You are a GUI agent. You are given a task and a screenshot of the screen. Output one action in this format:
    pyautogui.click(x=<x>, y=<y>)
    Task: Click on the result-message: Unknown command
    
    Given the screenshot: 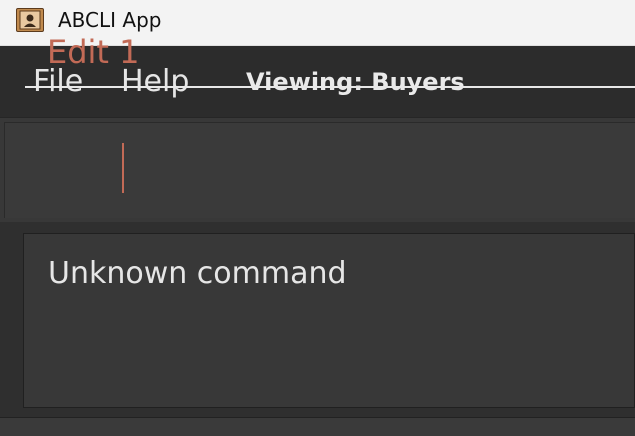 What is the action you would take?
    pyautogui.click(x=197, y=273)
    